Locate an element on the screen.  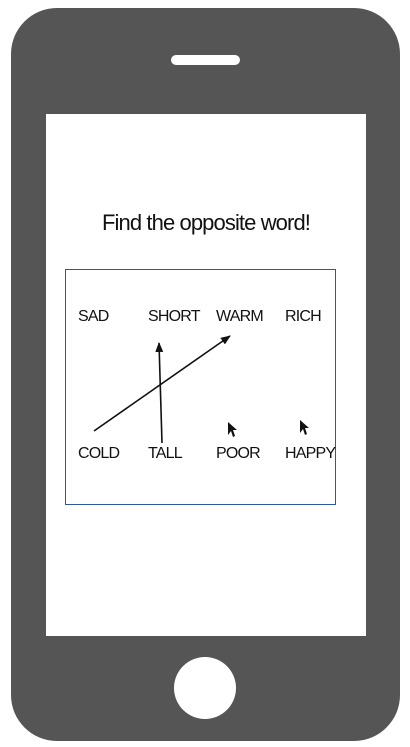
word-rich: RICH is located at coordinates (303, 317).